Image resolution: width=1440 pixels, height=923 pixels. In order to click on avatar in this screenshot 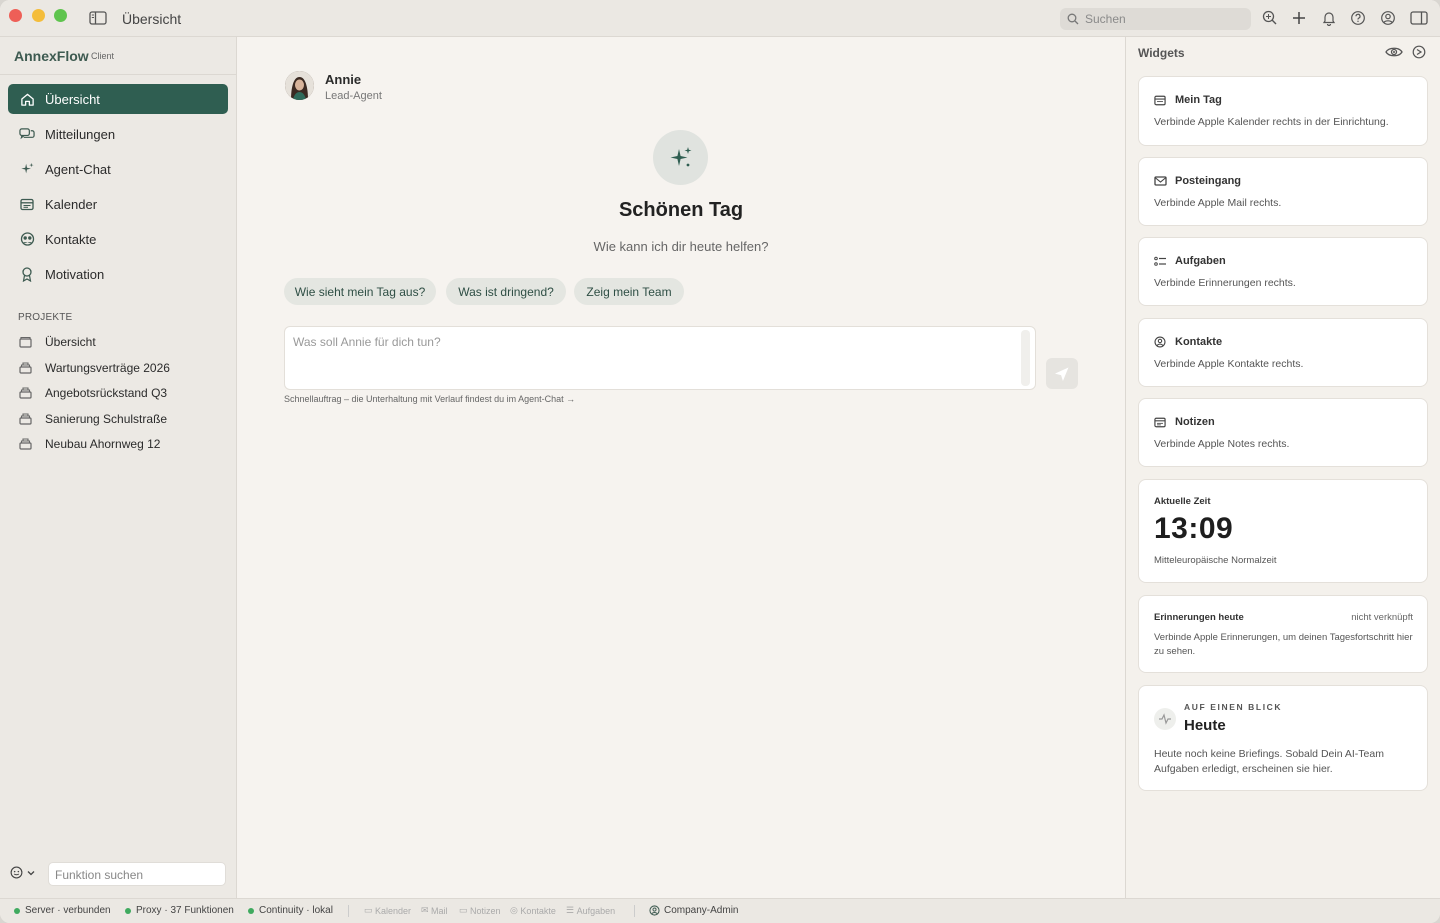, I will do `click(299, 85)`.